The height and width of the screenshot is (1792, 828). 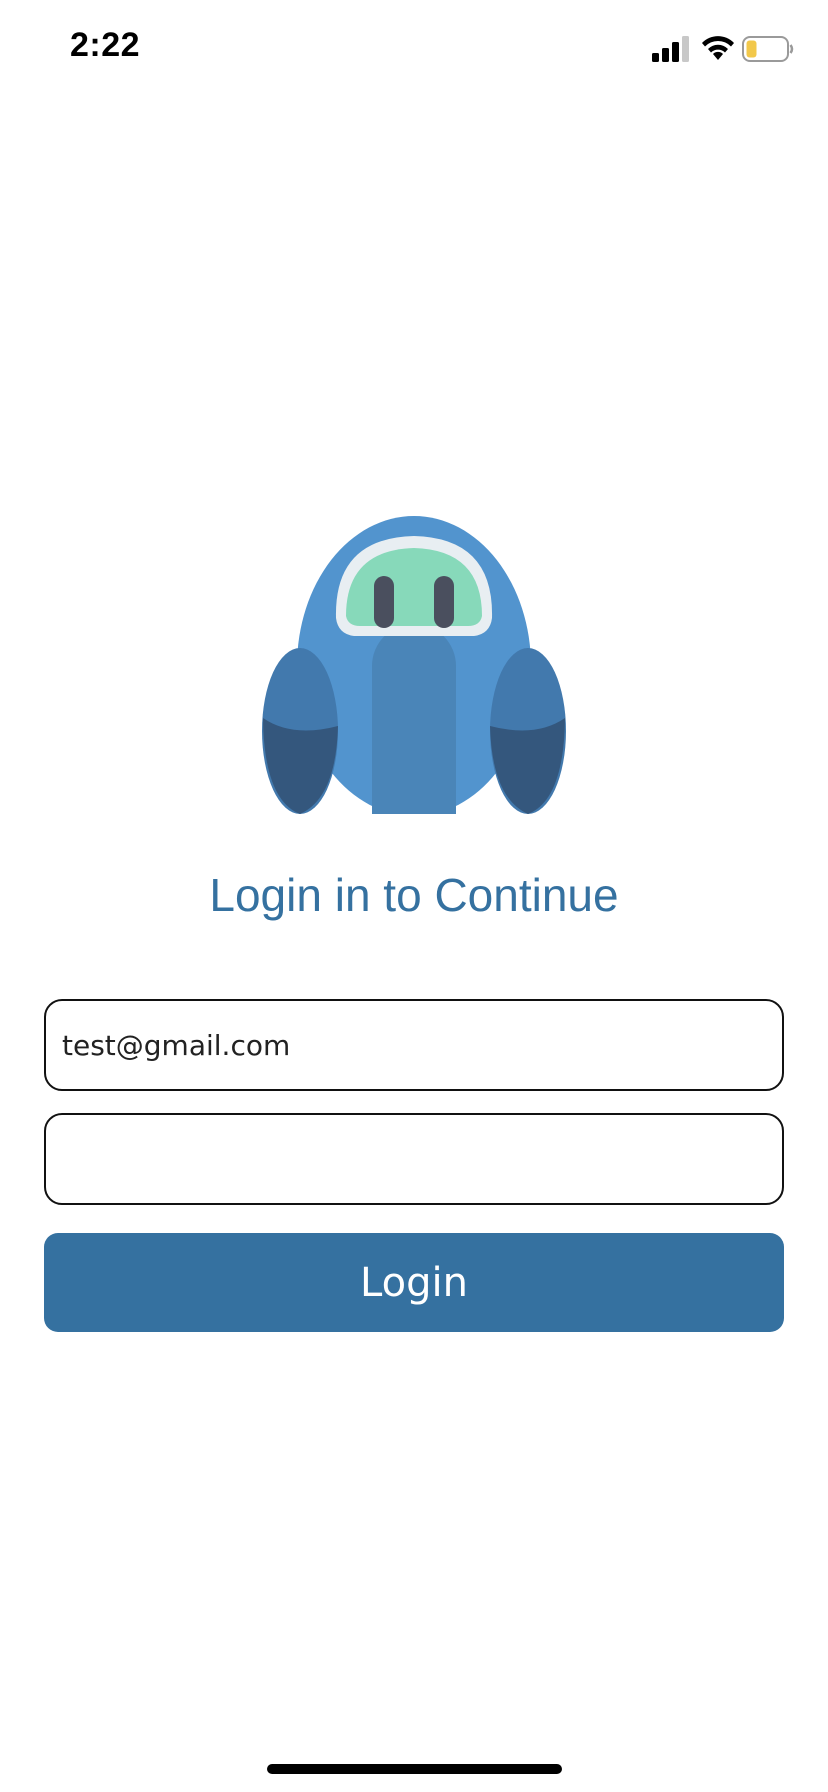 I want to click on signal-icon, so click(x=670, y=49).